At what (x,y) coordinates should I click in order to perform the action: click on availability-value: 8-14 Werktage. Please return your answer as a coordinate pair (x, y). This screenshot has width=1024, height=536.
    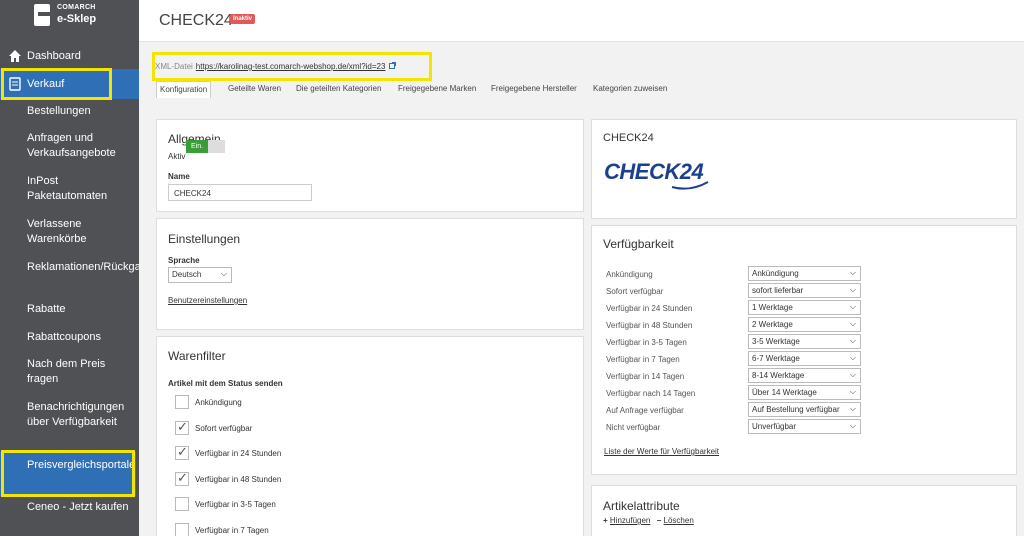
    Looking at the image, I should click on (778, 375).